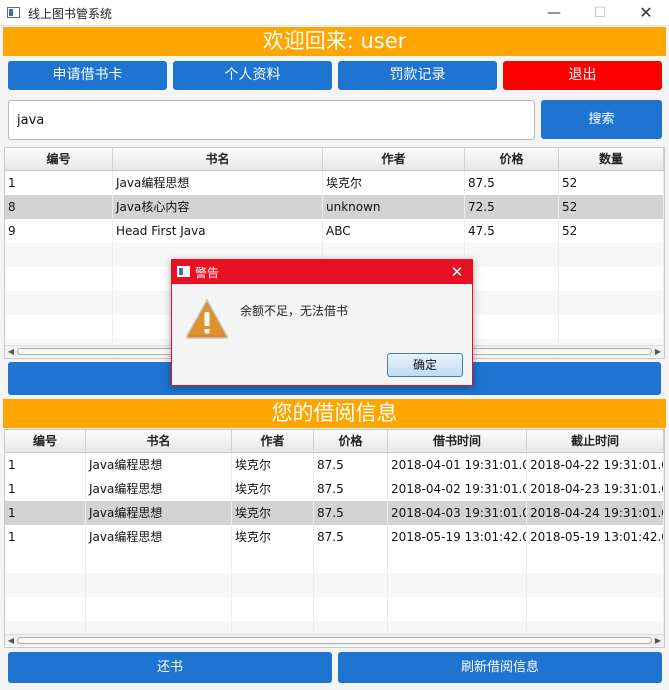 The image size is (669, 690). What do you see at coordinates (334, 413) in the screenshot?
I see `borrow-info-banner: 您的借阅信息` at bounding box center [334, 413].